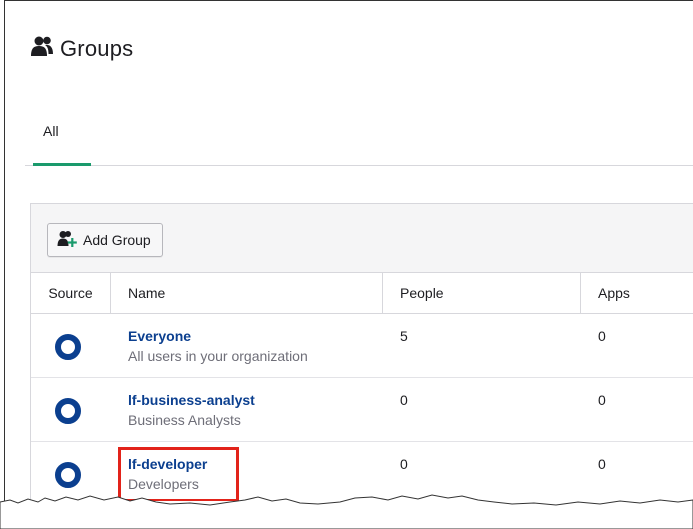 Image resolution: width=693 pixels, height=529 pixels. I want to click on active-tab-indicator, so click(62, 164).